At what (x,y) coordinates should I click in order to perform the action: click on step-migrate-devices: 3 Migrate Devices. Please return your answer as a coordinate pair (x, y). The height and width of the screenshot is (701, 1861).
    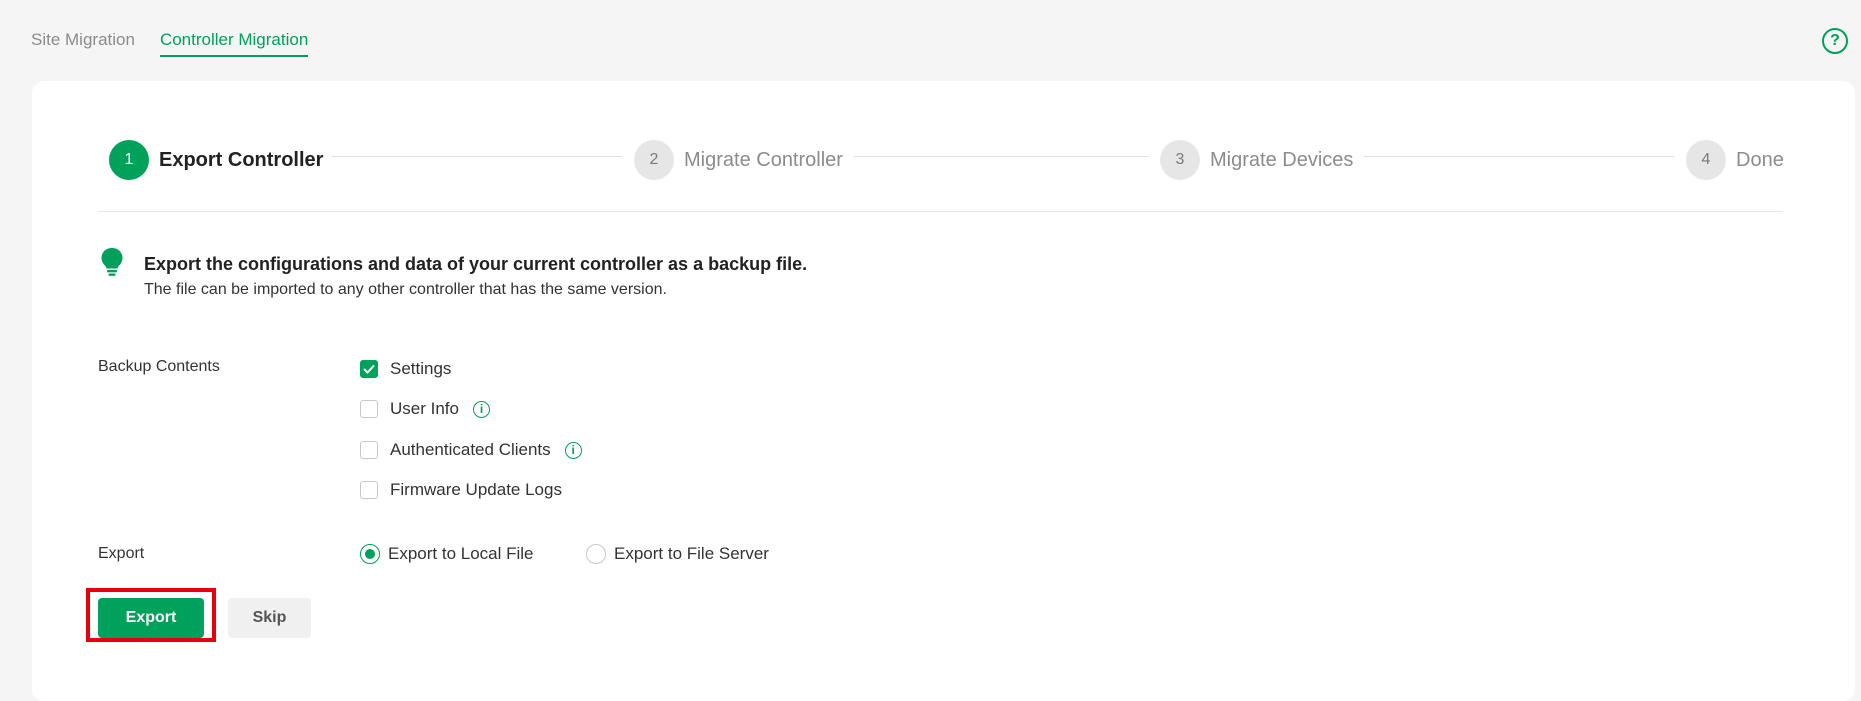
    Looking at the image, I should click on (1256, 160).